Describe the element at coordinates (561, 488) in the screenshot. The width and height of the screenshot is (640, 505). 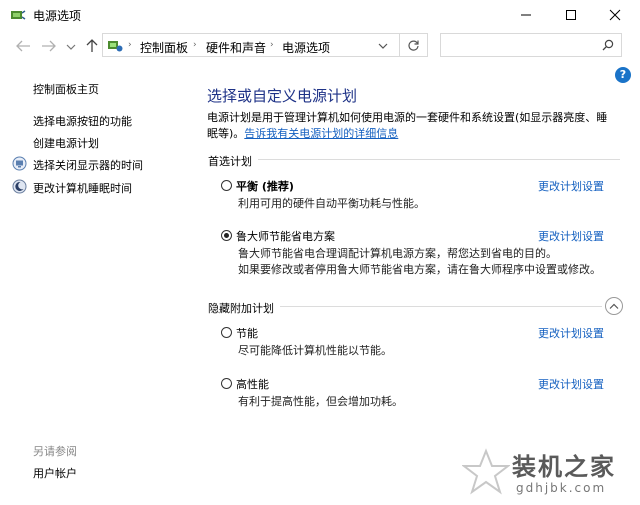
I see `watermark-url: gdhjbk.com` at that location.